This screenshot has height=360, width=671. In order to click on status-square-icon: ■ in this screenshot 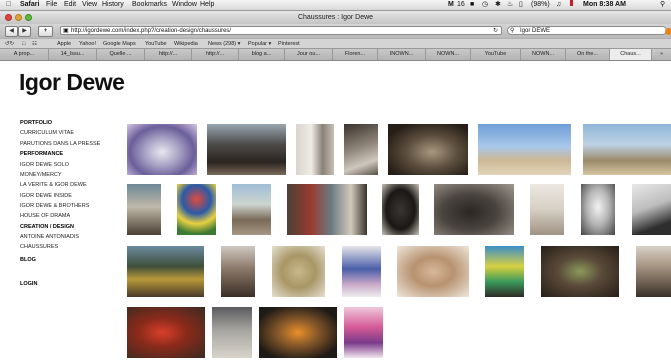, I will do `click(472, 5)`.